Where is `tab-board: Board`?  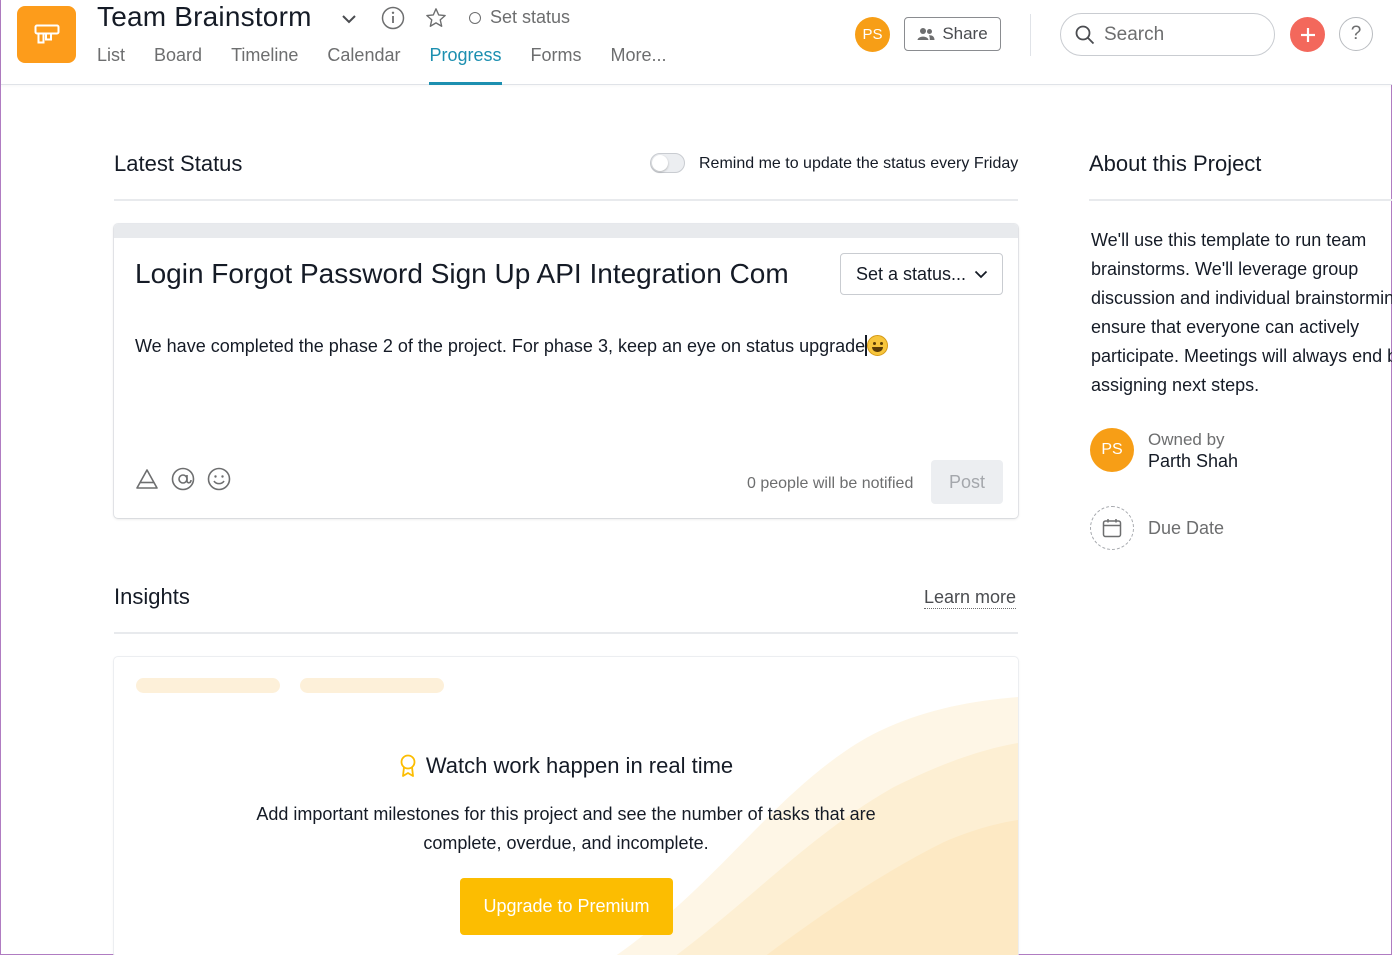 tab-board: Board is located at coordinates (178, 65).